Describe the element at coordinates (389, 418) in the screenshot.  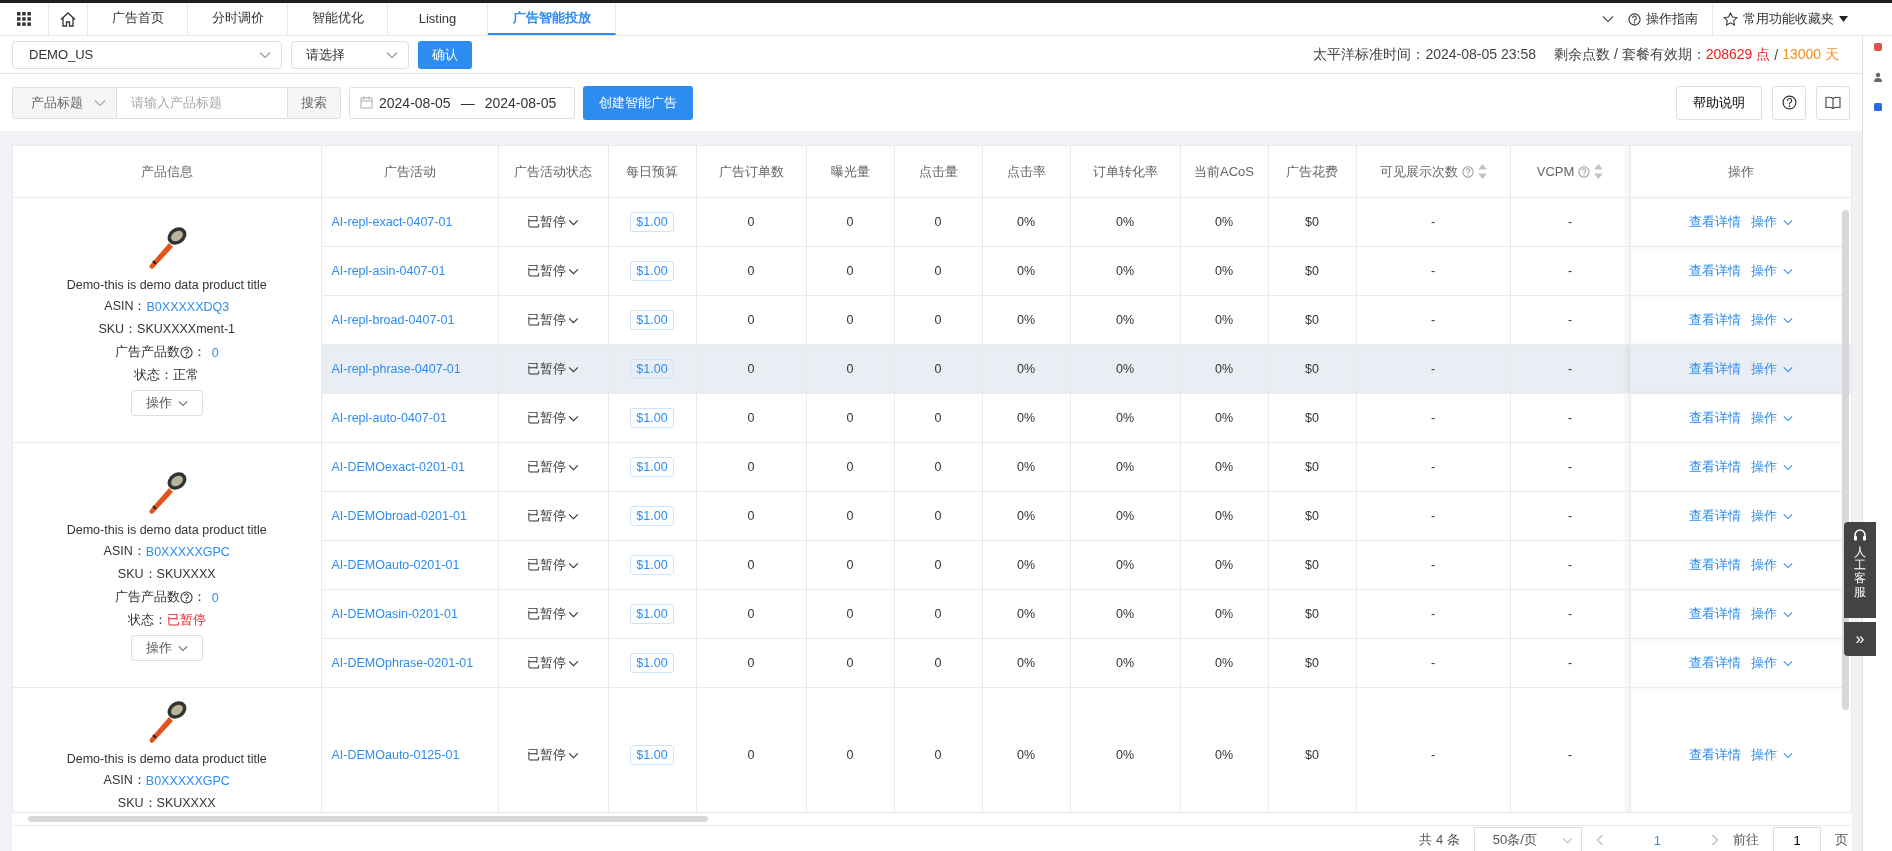
I see `campaign-link: AI-repl-auto-0407-01` at that location.